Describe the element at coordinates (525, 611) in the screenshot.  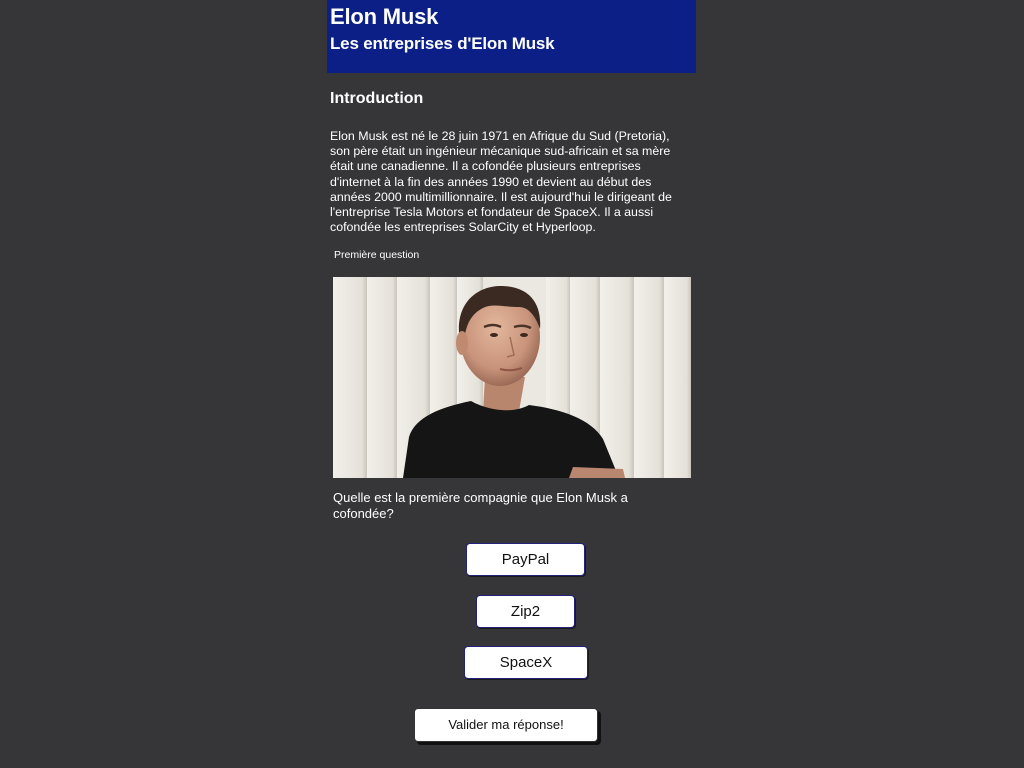
I see `answer-button-zip2: Zip2` at that location.